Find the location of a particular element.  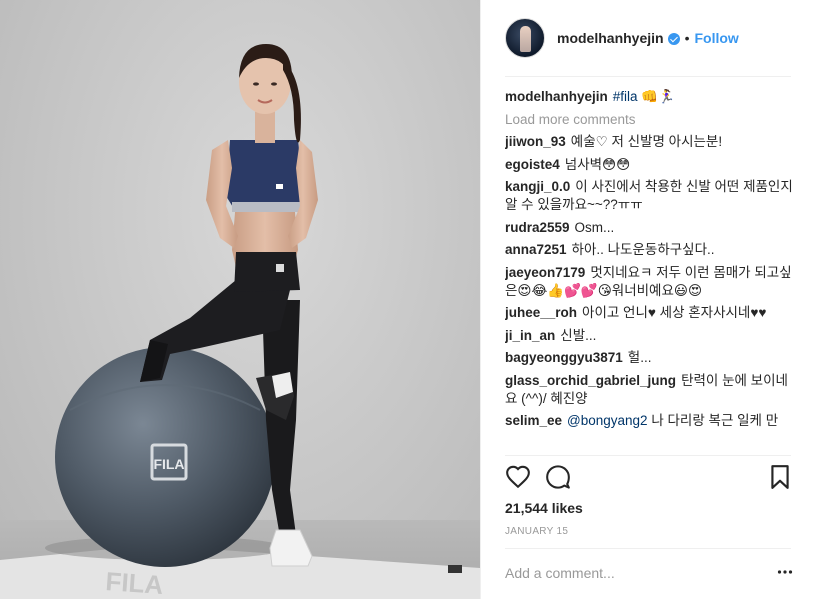

heart-icon is located at coordinates (518, 477).